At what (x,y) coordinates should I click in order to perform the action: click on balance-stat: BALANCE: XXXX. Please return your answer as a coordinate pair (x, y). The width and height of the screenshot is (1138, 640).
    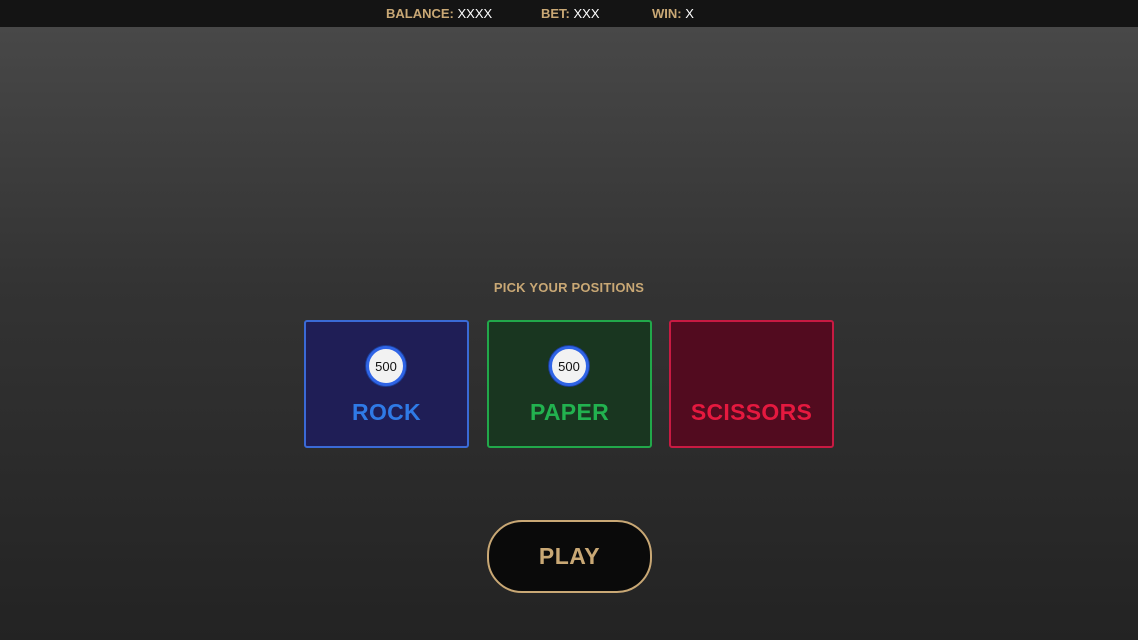
    Looking at the image, I should click on (439, 14).